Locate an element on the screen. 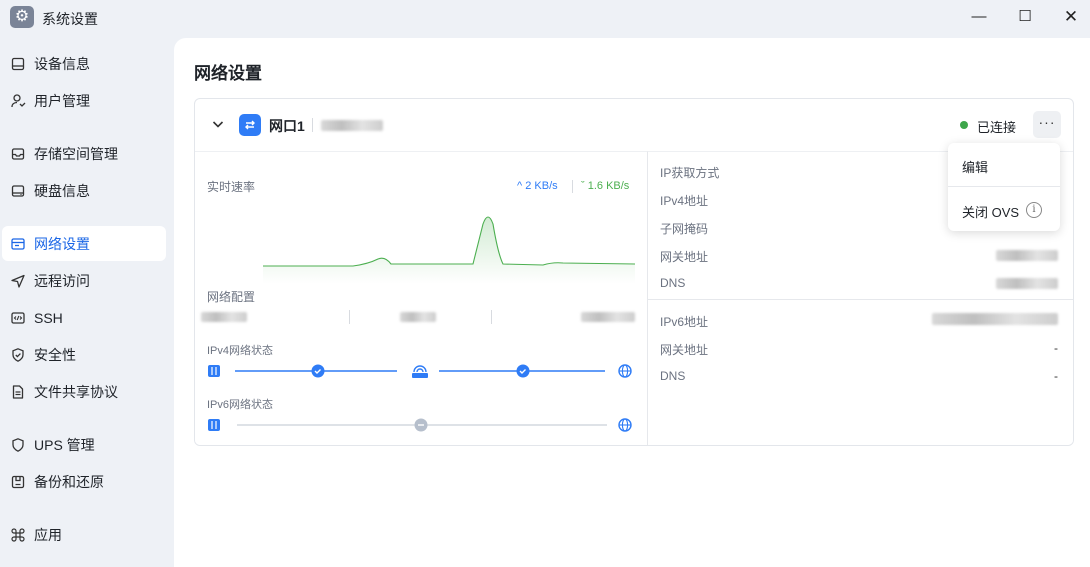 The image size is (1090, 567). sidebar-item-label: SSH is located at coordinates (48, 317).